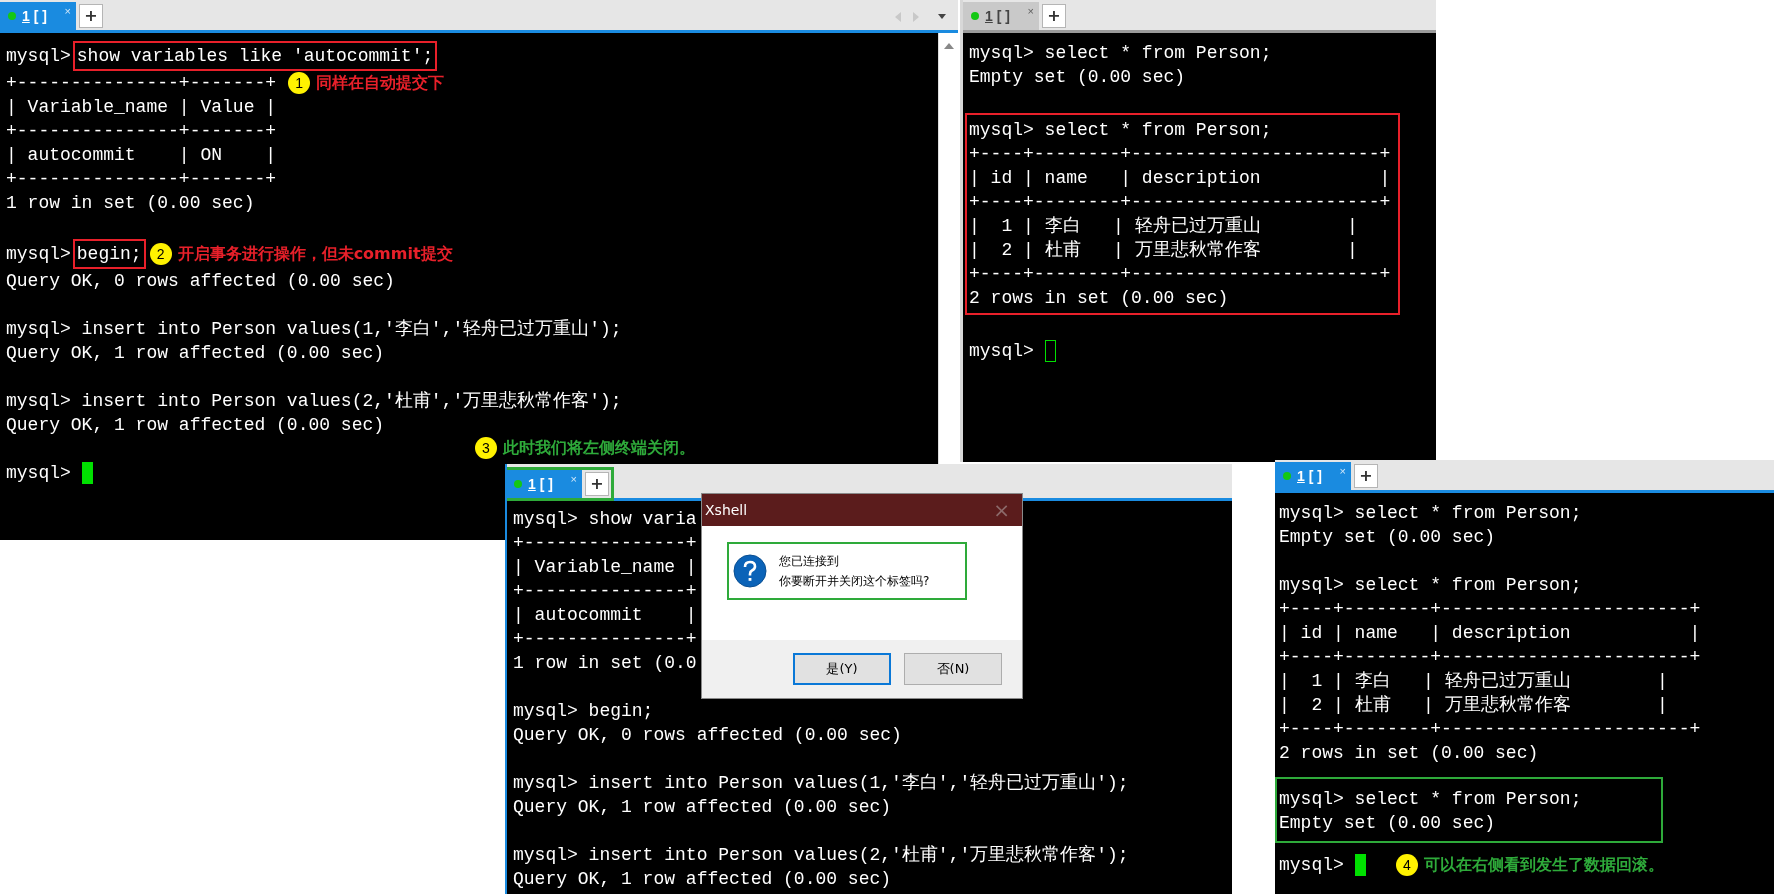 This screenshot has width=1774, height=894. I want to click on step-number-badge: 1, so click(299, 83).